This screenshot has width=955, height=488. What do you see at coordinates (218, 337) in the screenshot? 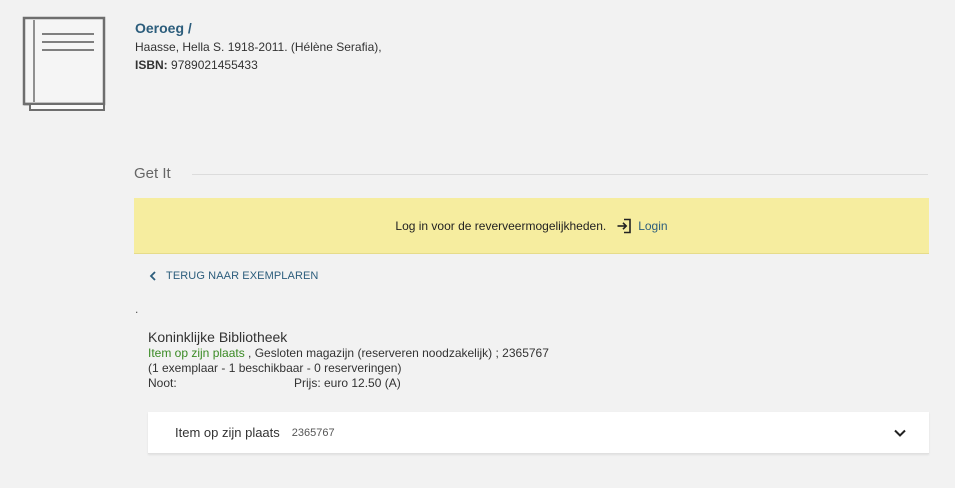
I see `library-name: Koninklijke Bibliotheek` at bounding box center [218, 337].